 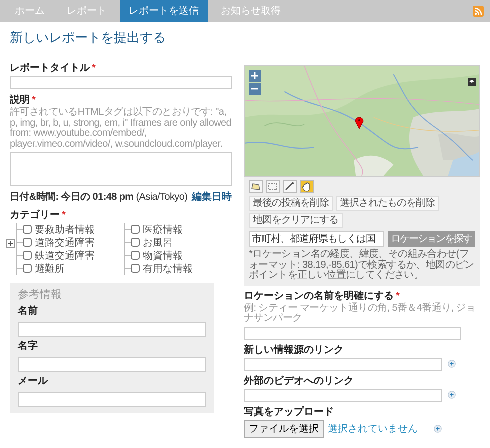 What do you see at coordinates (121, 129) in the screenshot?
I see `field-hint: 許可されているHTMLタグは以下のとおりです: "a, p, img, br, b, u, strong, em, i" Iframes are only allowed from: www.youtube.com/embed/, player.vimeo.com/video/, w.soundcloud.com/player.` at bounding box center [121, 129].